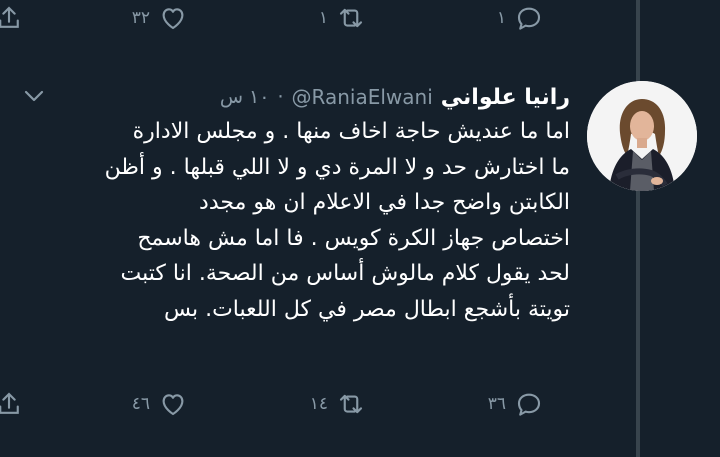 This screenshot has height=457, width=720. I want to click on retweet-button: ١٤, so click(338, 404).